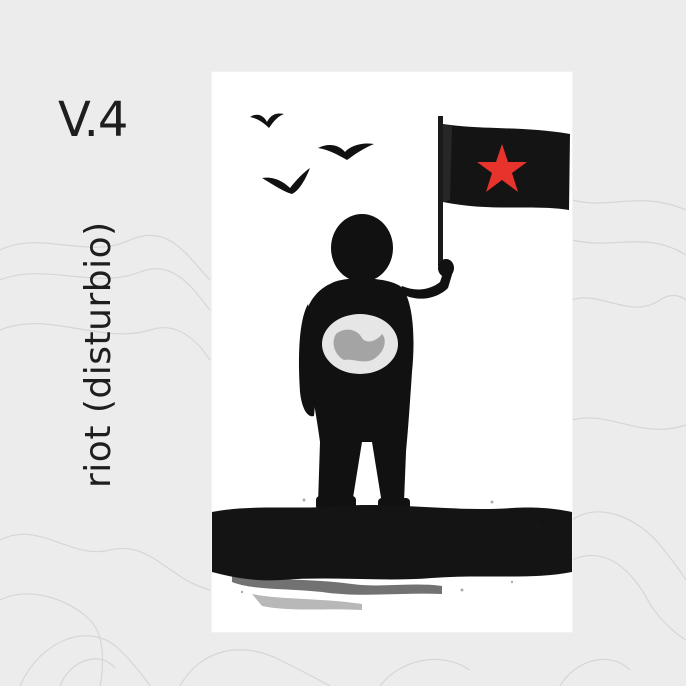  Describe the element at coordinates (98, 354) in the screenshot. I see `vertical-title: riot (disturbio)` at that location.